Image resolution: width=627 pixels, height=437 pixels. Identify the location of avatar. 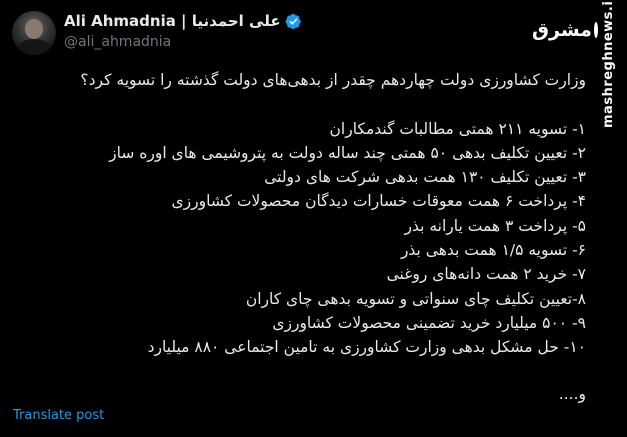
(34, 33).